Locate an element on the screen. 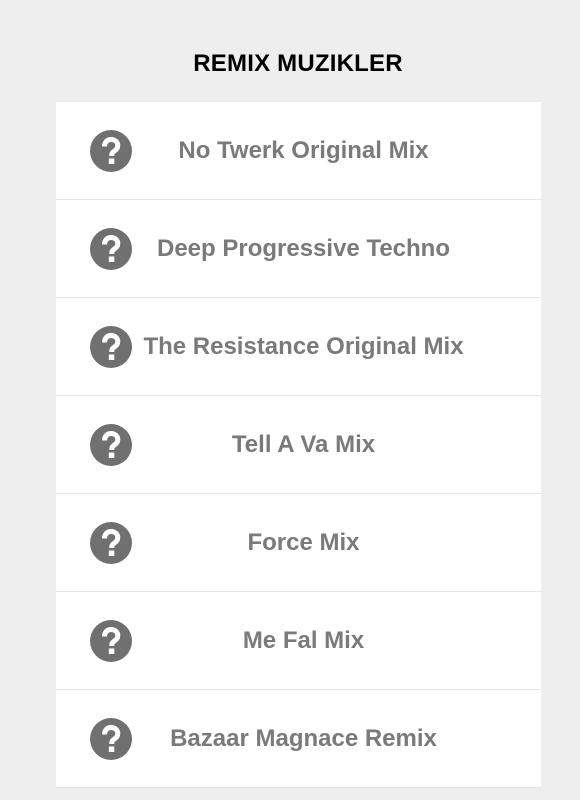  list-item: Deep Progressive Techno is located at coordinates (298, 249).